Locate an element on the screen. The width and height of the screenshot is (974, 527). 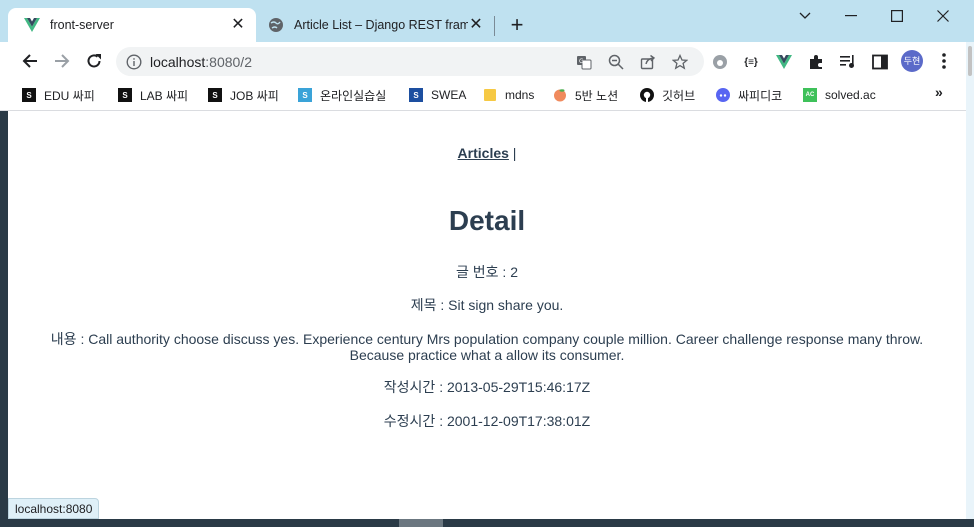
window-bottom-edge is located at coordinates (487, 523).